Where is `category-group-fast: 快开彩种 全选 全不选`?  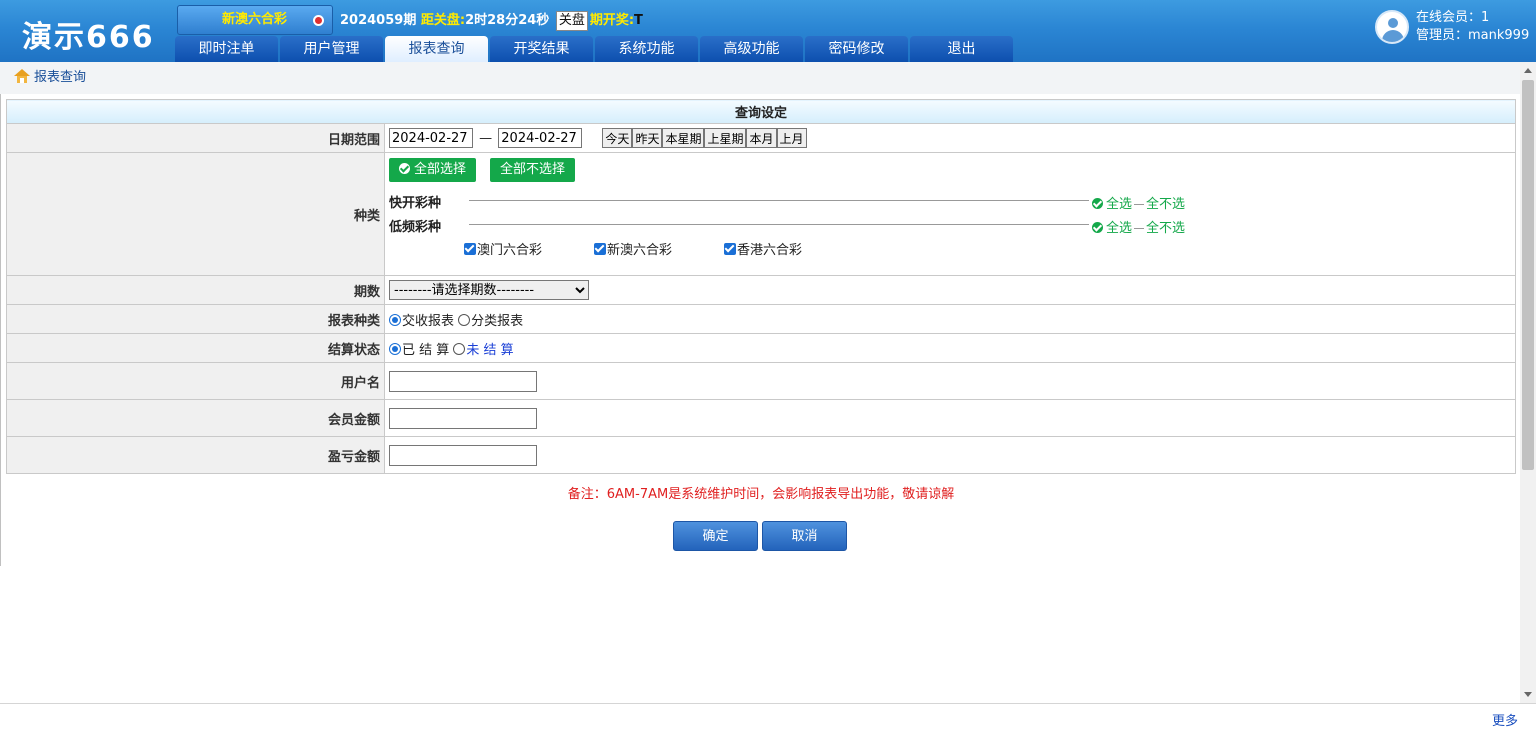 category-group-fast: 快开彩种 全选 全不选 is located at coordinates (789, 200).